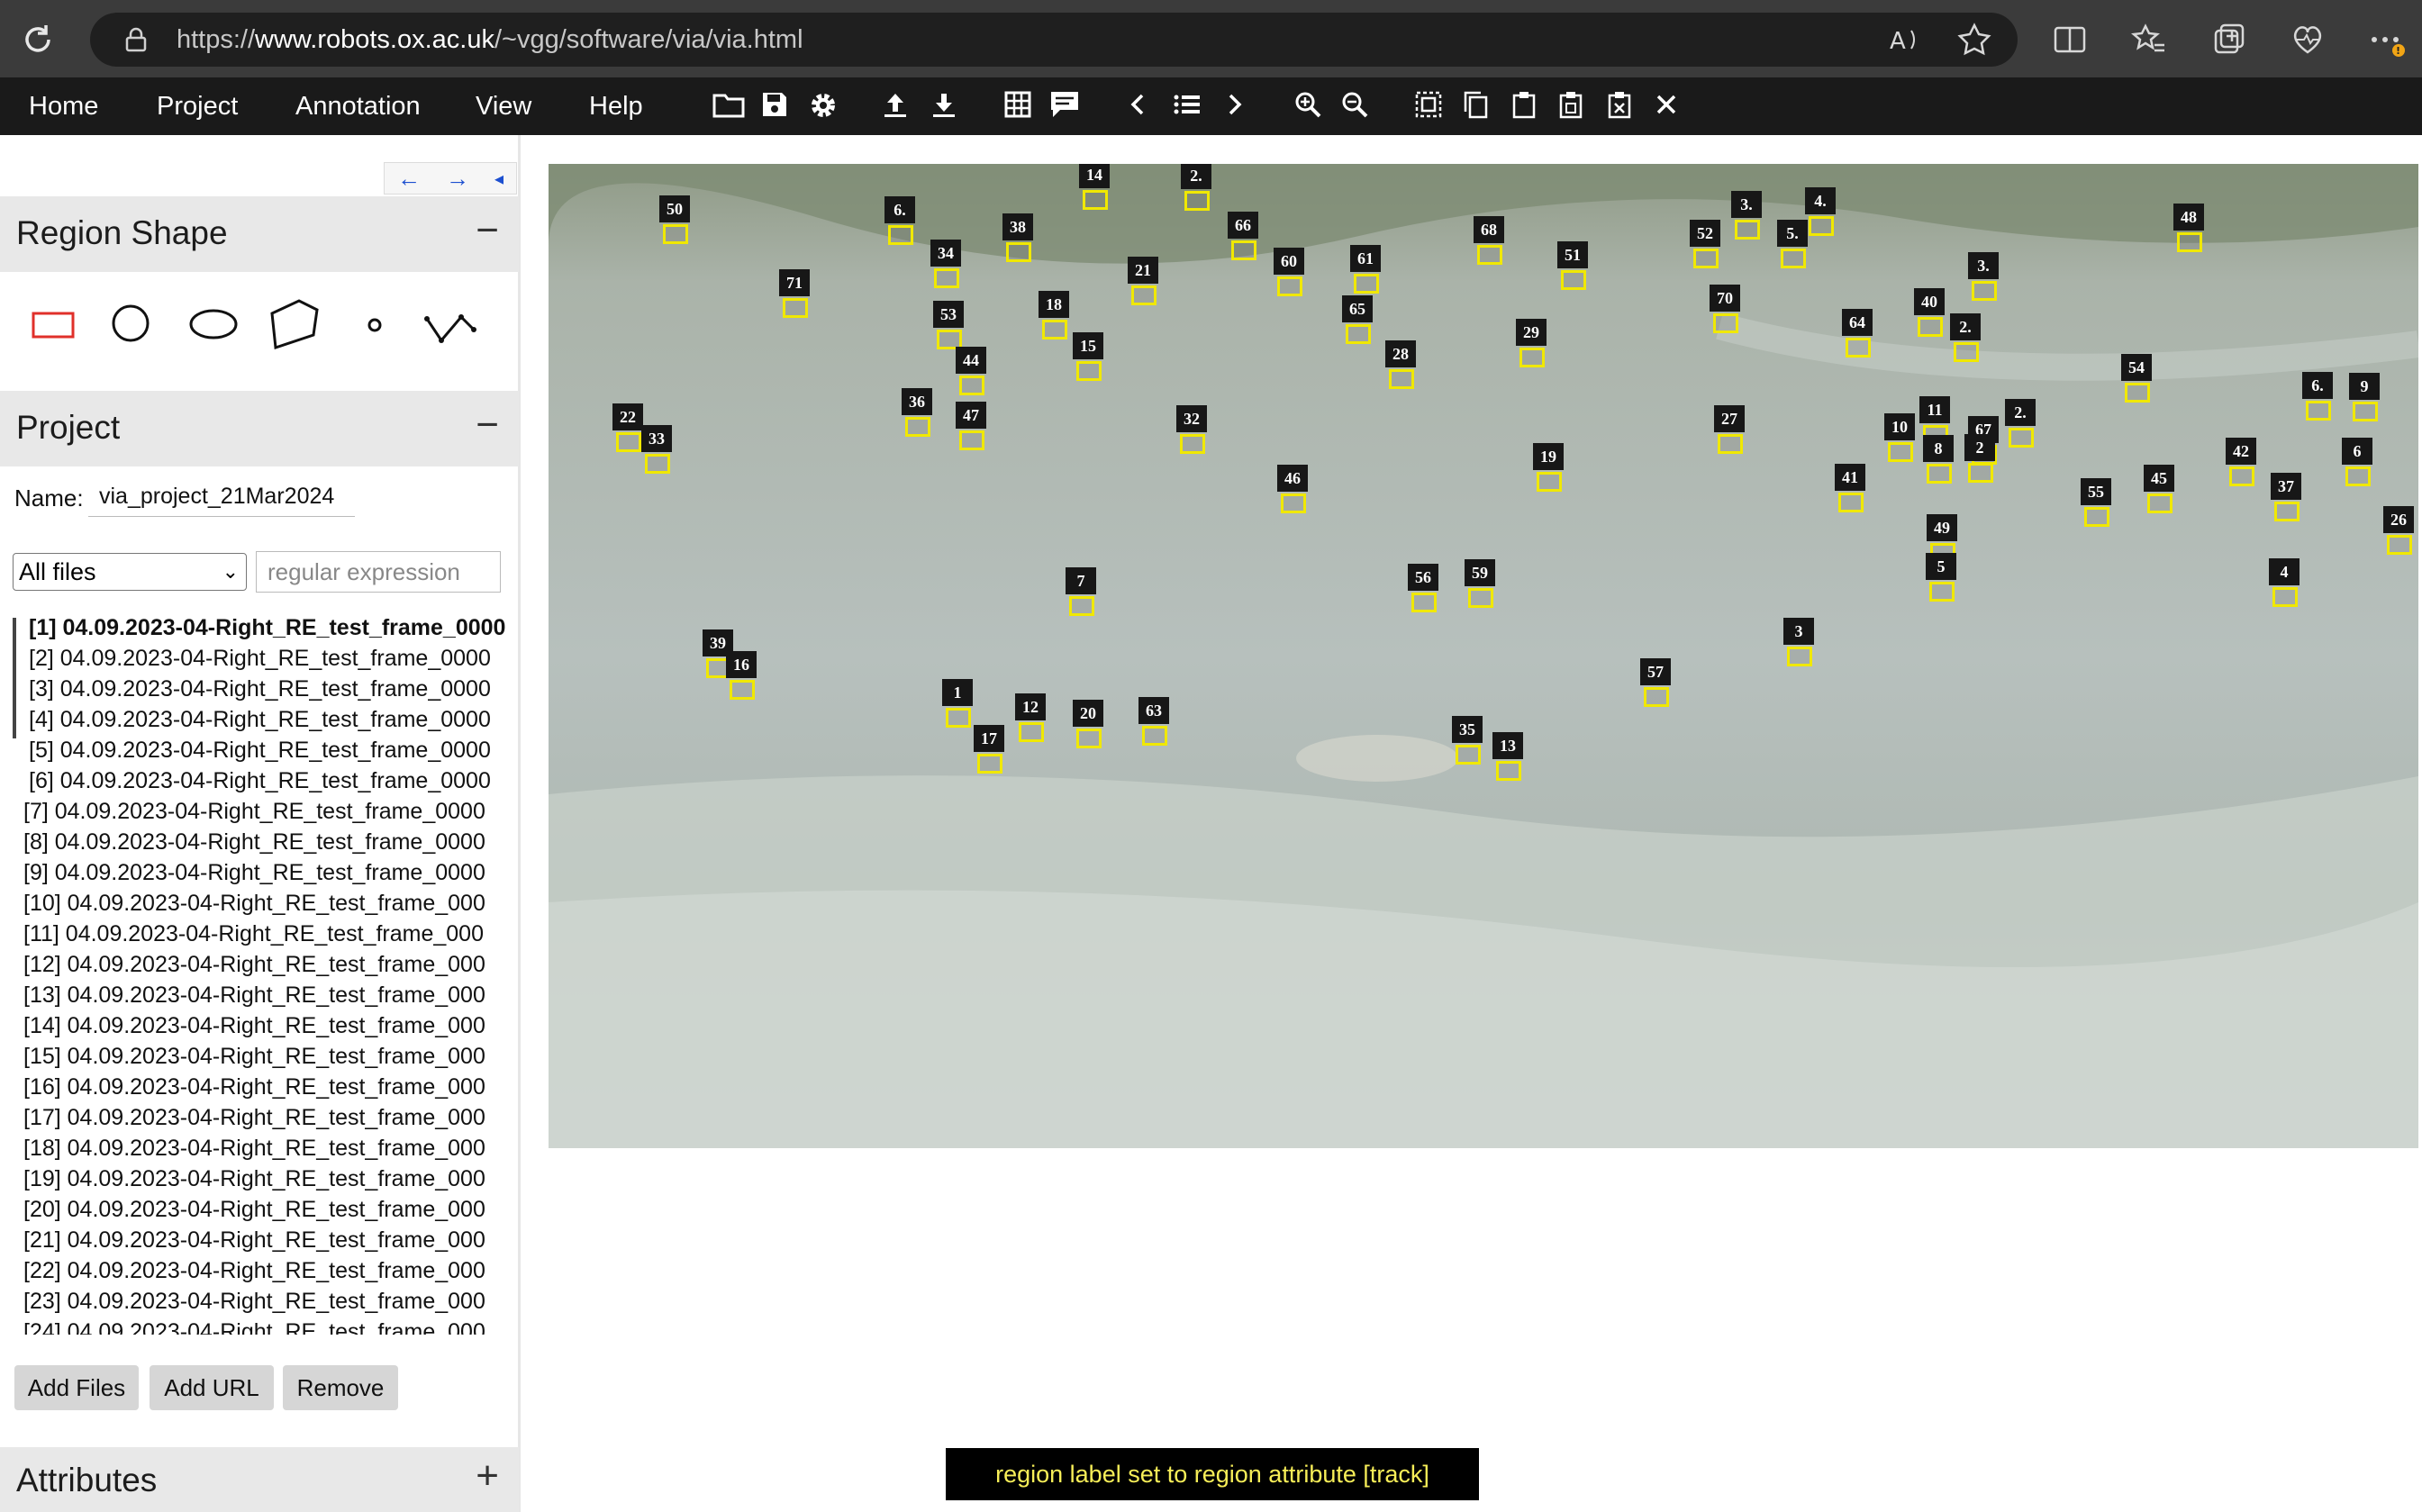  Describe the element at coordinates (1974, 40) in the screenshot. I see `favorite-star-icon` at that location.